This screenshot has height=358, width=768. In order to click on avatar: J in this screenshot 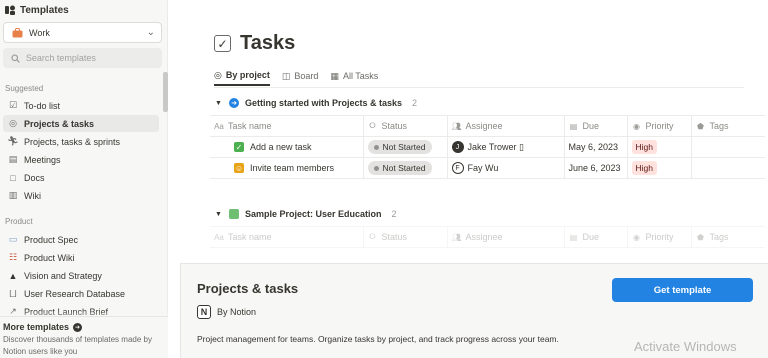, I will do `click(457, 147)`.